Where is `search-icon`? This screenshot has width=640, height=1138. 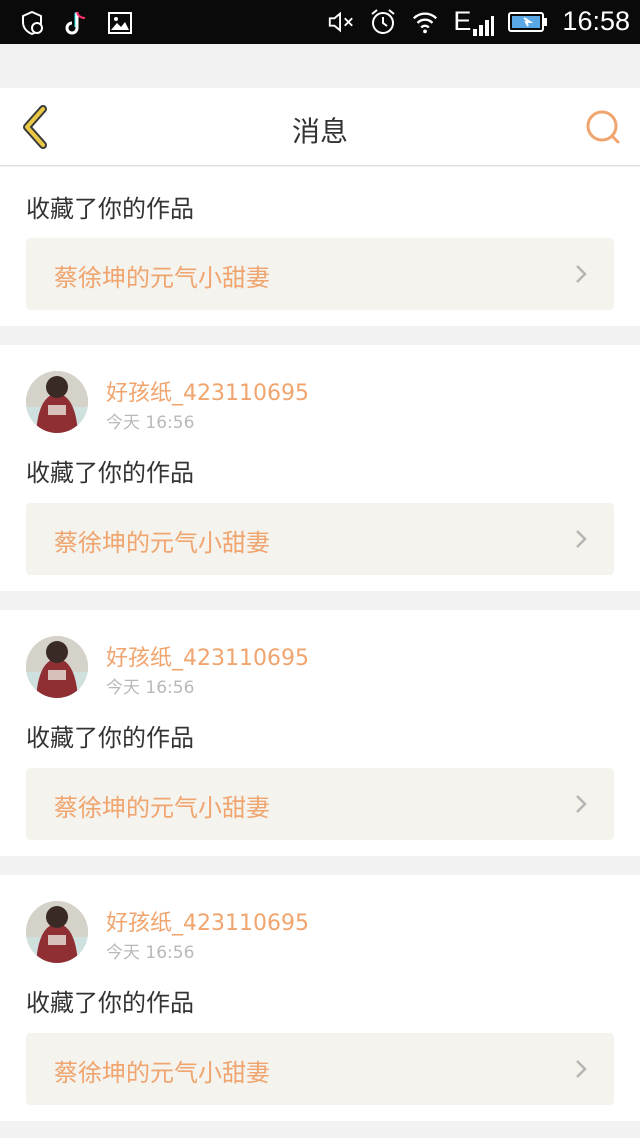 search-icon is located at coordinates (603, 127).